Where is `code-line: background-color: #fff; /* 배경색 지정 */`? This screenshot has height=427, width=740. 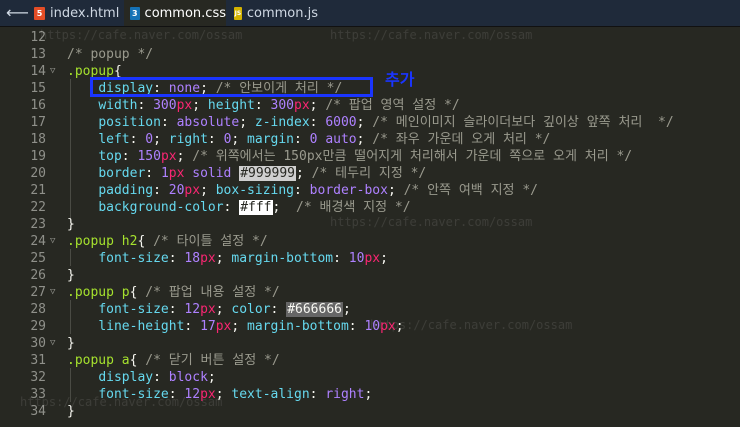
code-line: background-color: #fff; /* 배경색 지정 */ is located at coordinates (254, 207).